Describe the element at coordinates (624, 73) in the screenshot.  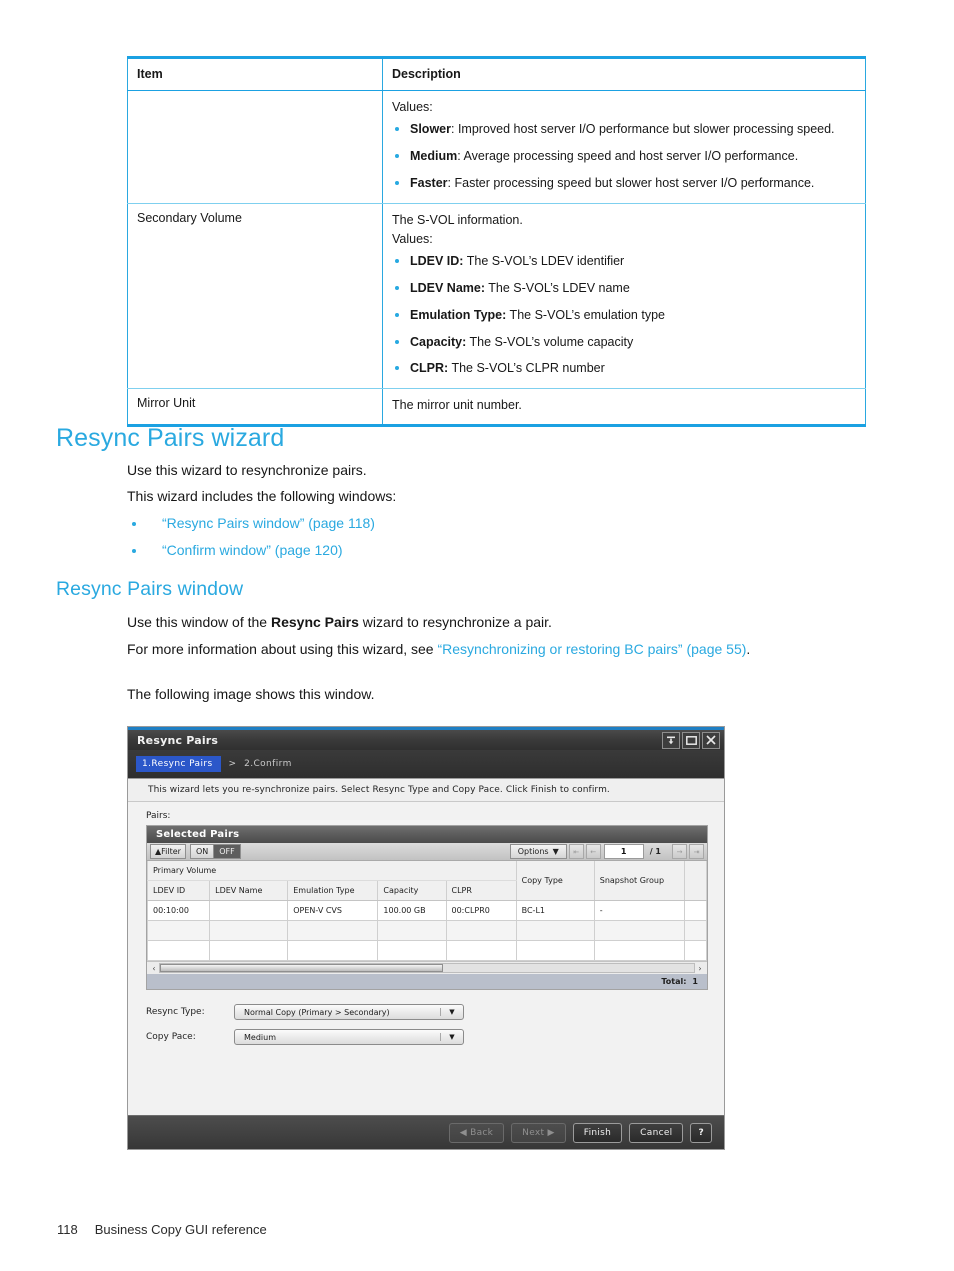
I see `column-header-description: Description` at that location.